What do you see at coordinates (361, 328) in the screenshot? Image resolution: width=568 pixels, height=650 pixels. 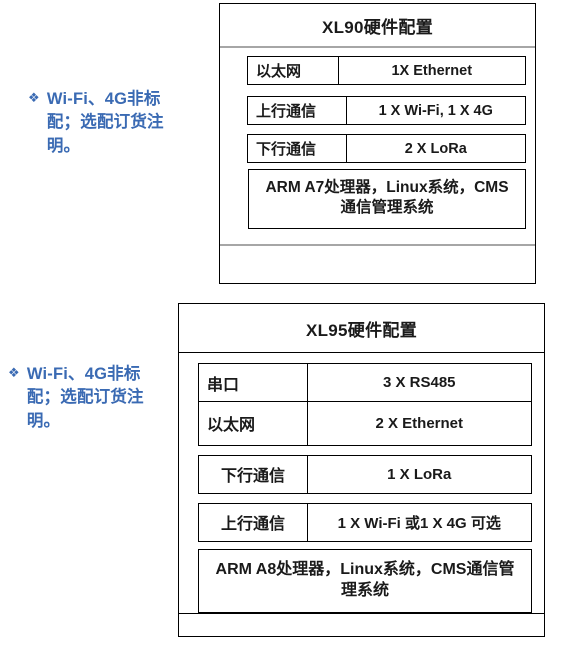 I see `panel-title-xl95: XL95硬件配置` at bounding box center [361, 328].